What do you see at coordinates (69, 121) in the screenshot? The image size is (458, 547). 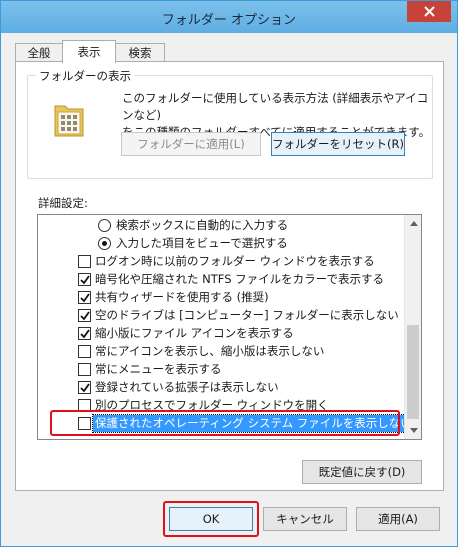 I see `folder-view-icon` at bounding box center [69, 121].